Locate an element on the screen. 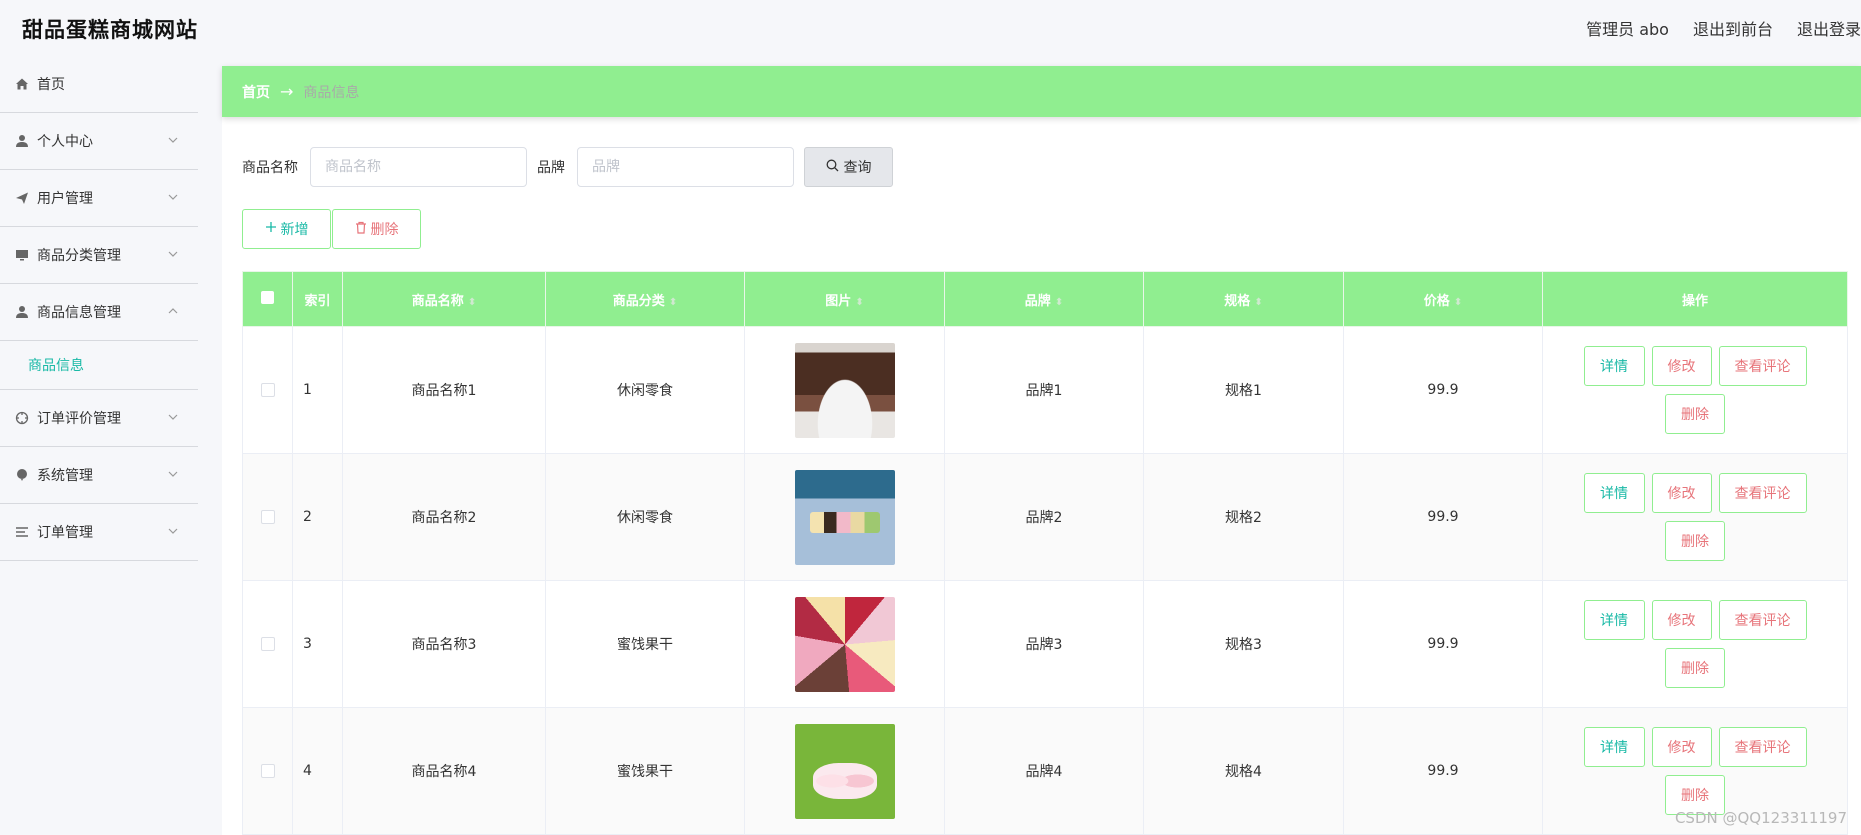 The image size is (1861, 835). column-header-index: 索引 is located at coordinates (317, 299).